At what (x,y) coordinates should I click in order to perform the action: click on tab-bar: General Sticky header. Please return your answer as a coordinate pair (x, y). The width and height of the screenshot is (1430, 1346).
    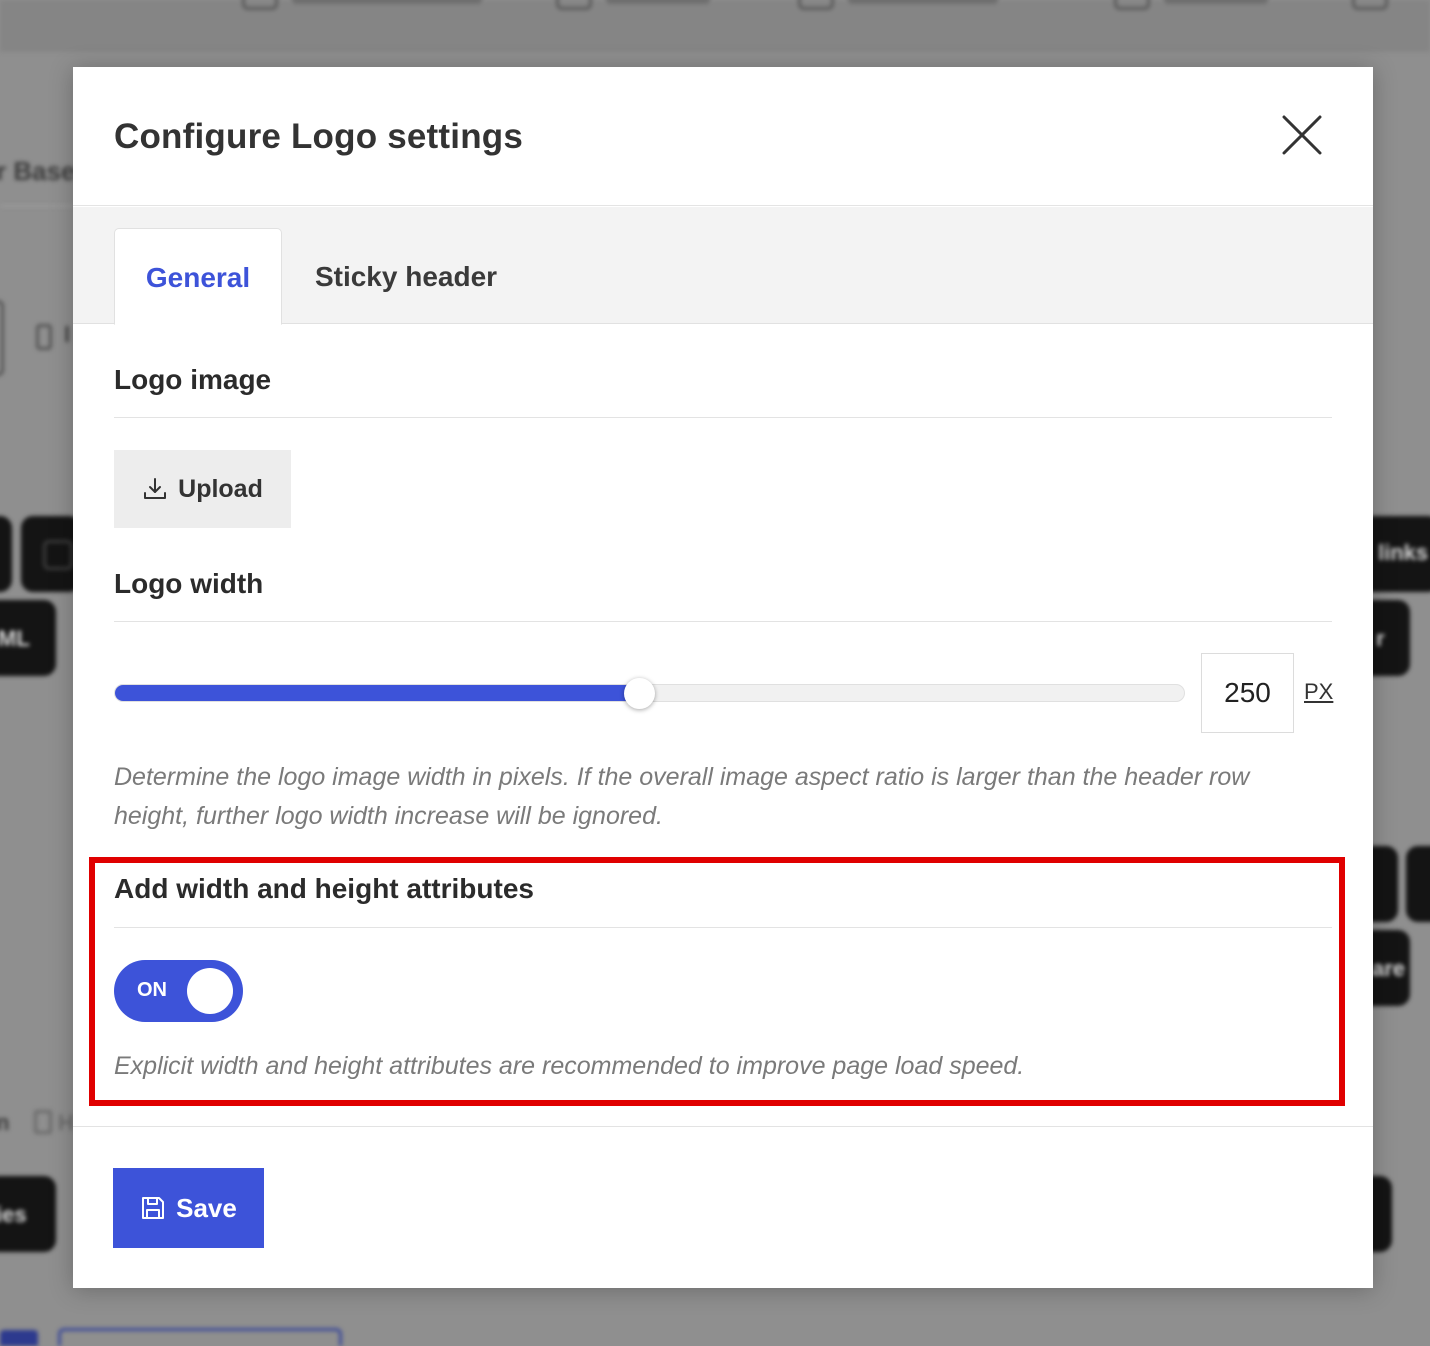
    Looking at the image, I should click on (723, 266).